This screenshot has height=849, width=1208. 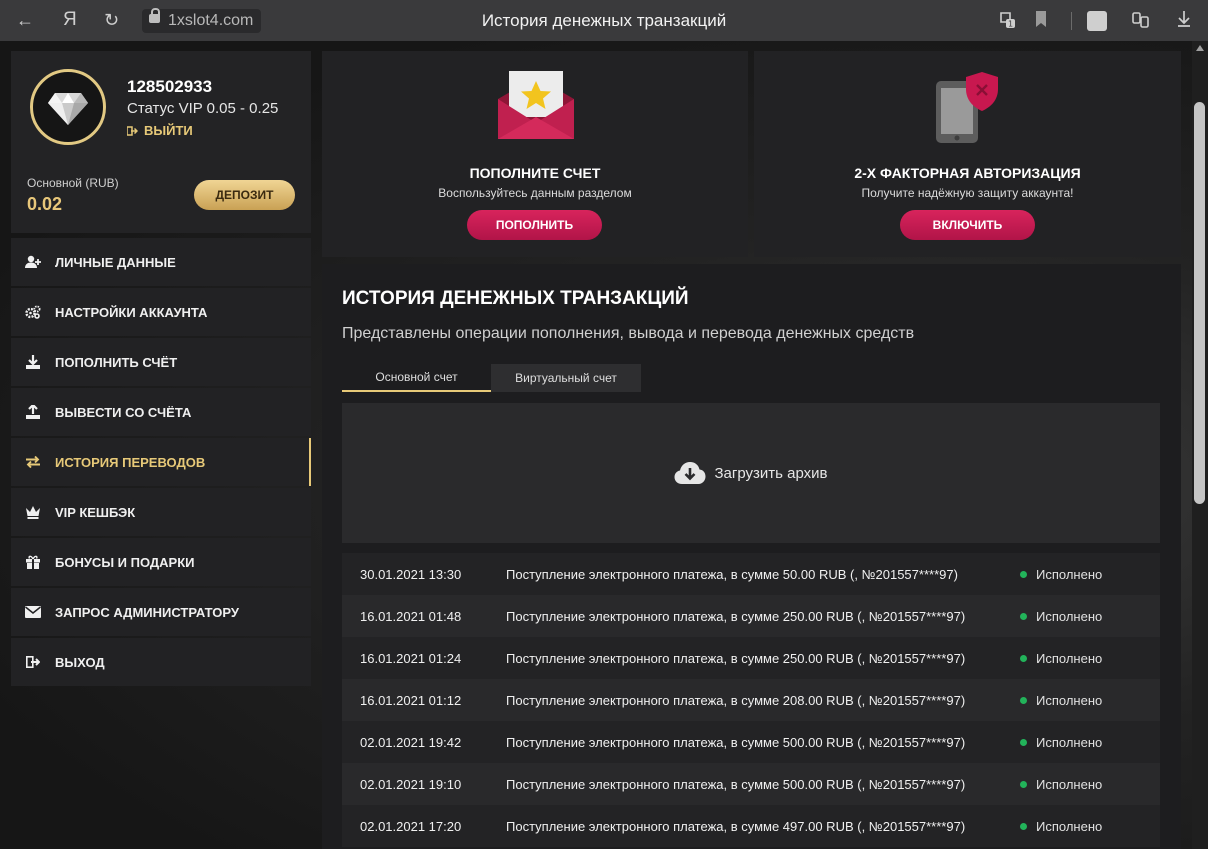 What do you see at coordinates (25, 20) in the screenshot?
I see `back-arrow-icon: ←` at bounding box center [25, 20].